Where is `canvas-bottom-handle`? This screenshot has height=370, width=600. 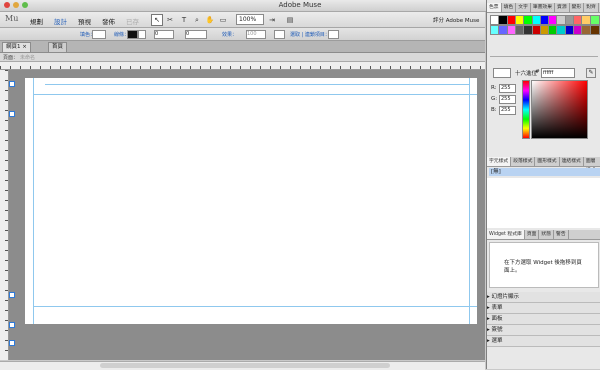 canvas-bottom-handle is located at coordinates (12, 343).